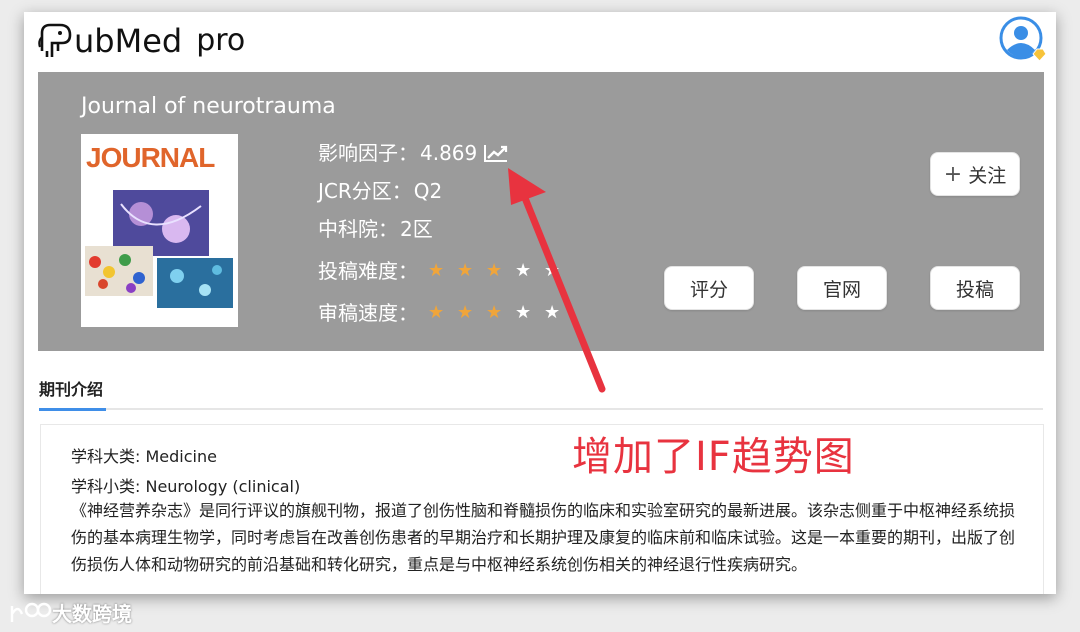  What do you see at coordinates (496, 153) in the screenshot?
I see `if-trend-chart-icon` at bounding box center [496, 153].